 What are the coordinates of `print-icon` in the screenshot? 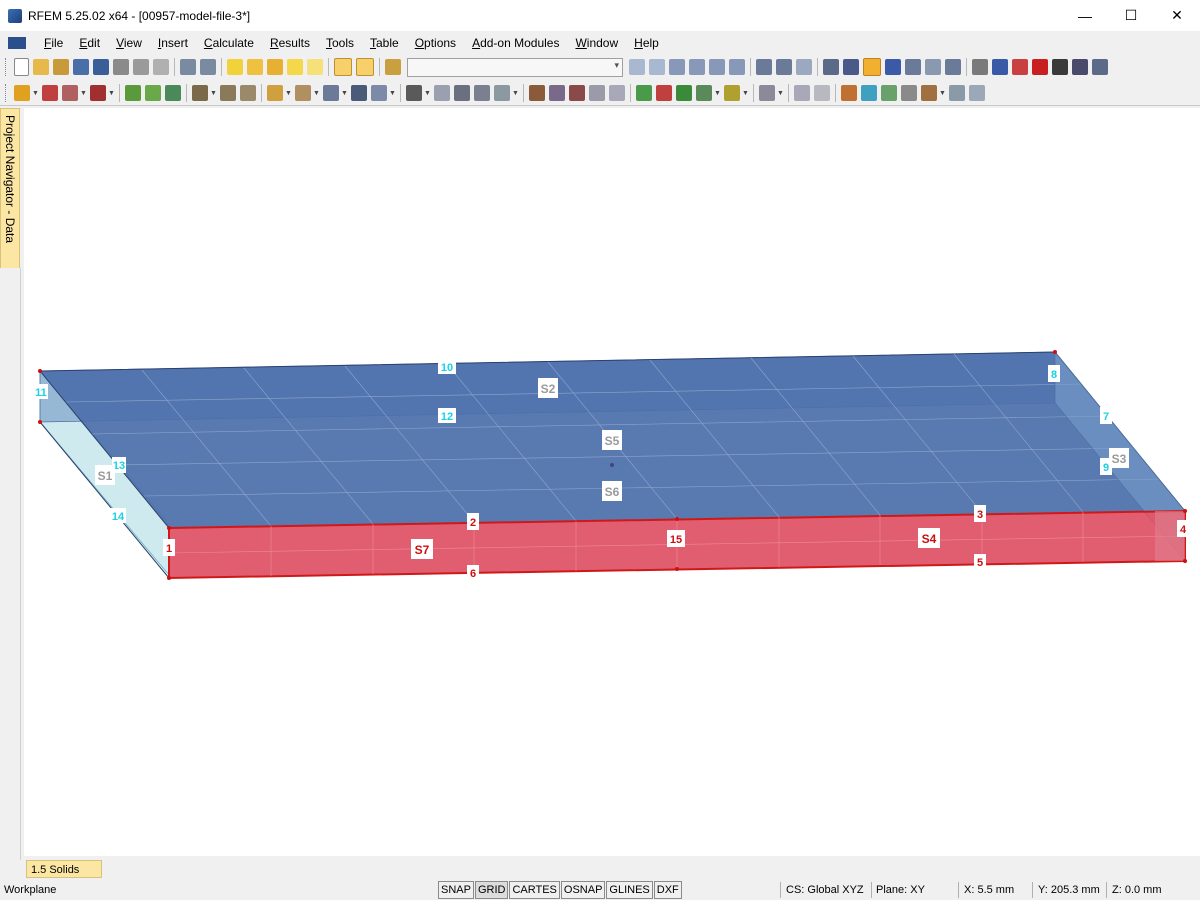 It's located at (141, 67).